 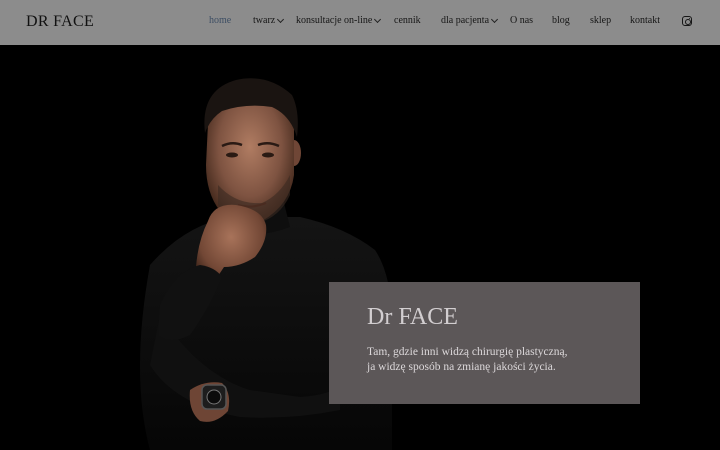 What do you see at coordinates (465, 20) in the screenshot?
I see `nav-label: dla pacjenta` at bounding box center [465, 20].